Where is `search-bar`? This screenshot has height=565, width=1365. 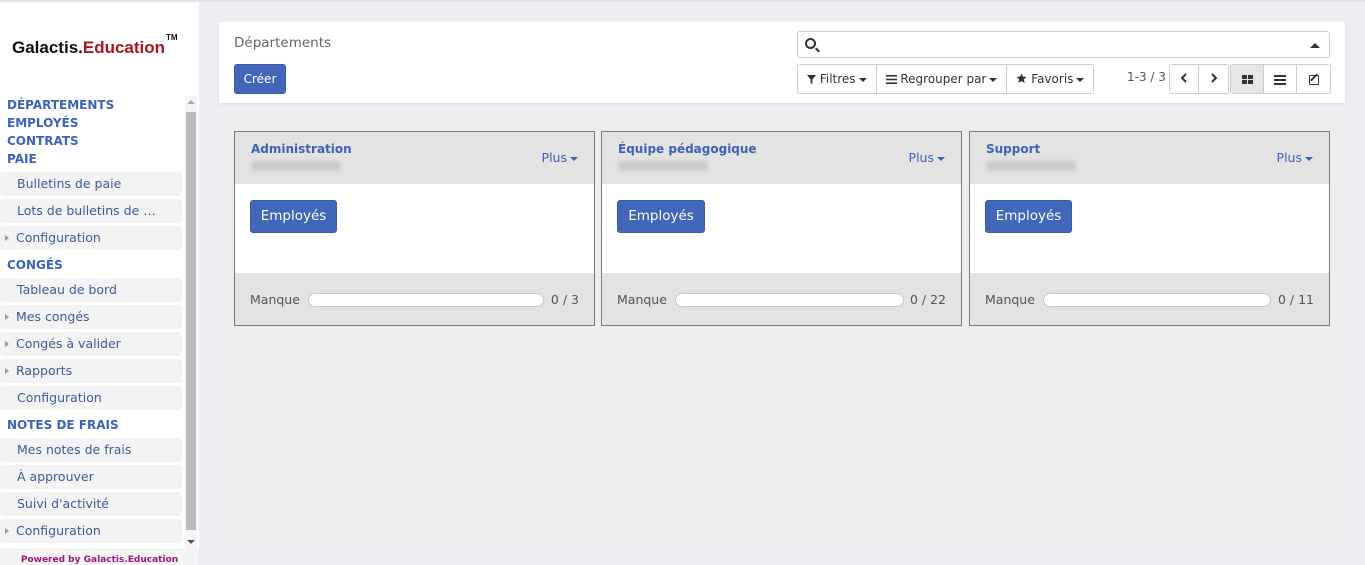 search-bar is located at coordinates (1063, 44).